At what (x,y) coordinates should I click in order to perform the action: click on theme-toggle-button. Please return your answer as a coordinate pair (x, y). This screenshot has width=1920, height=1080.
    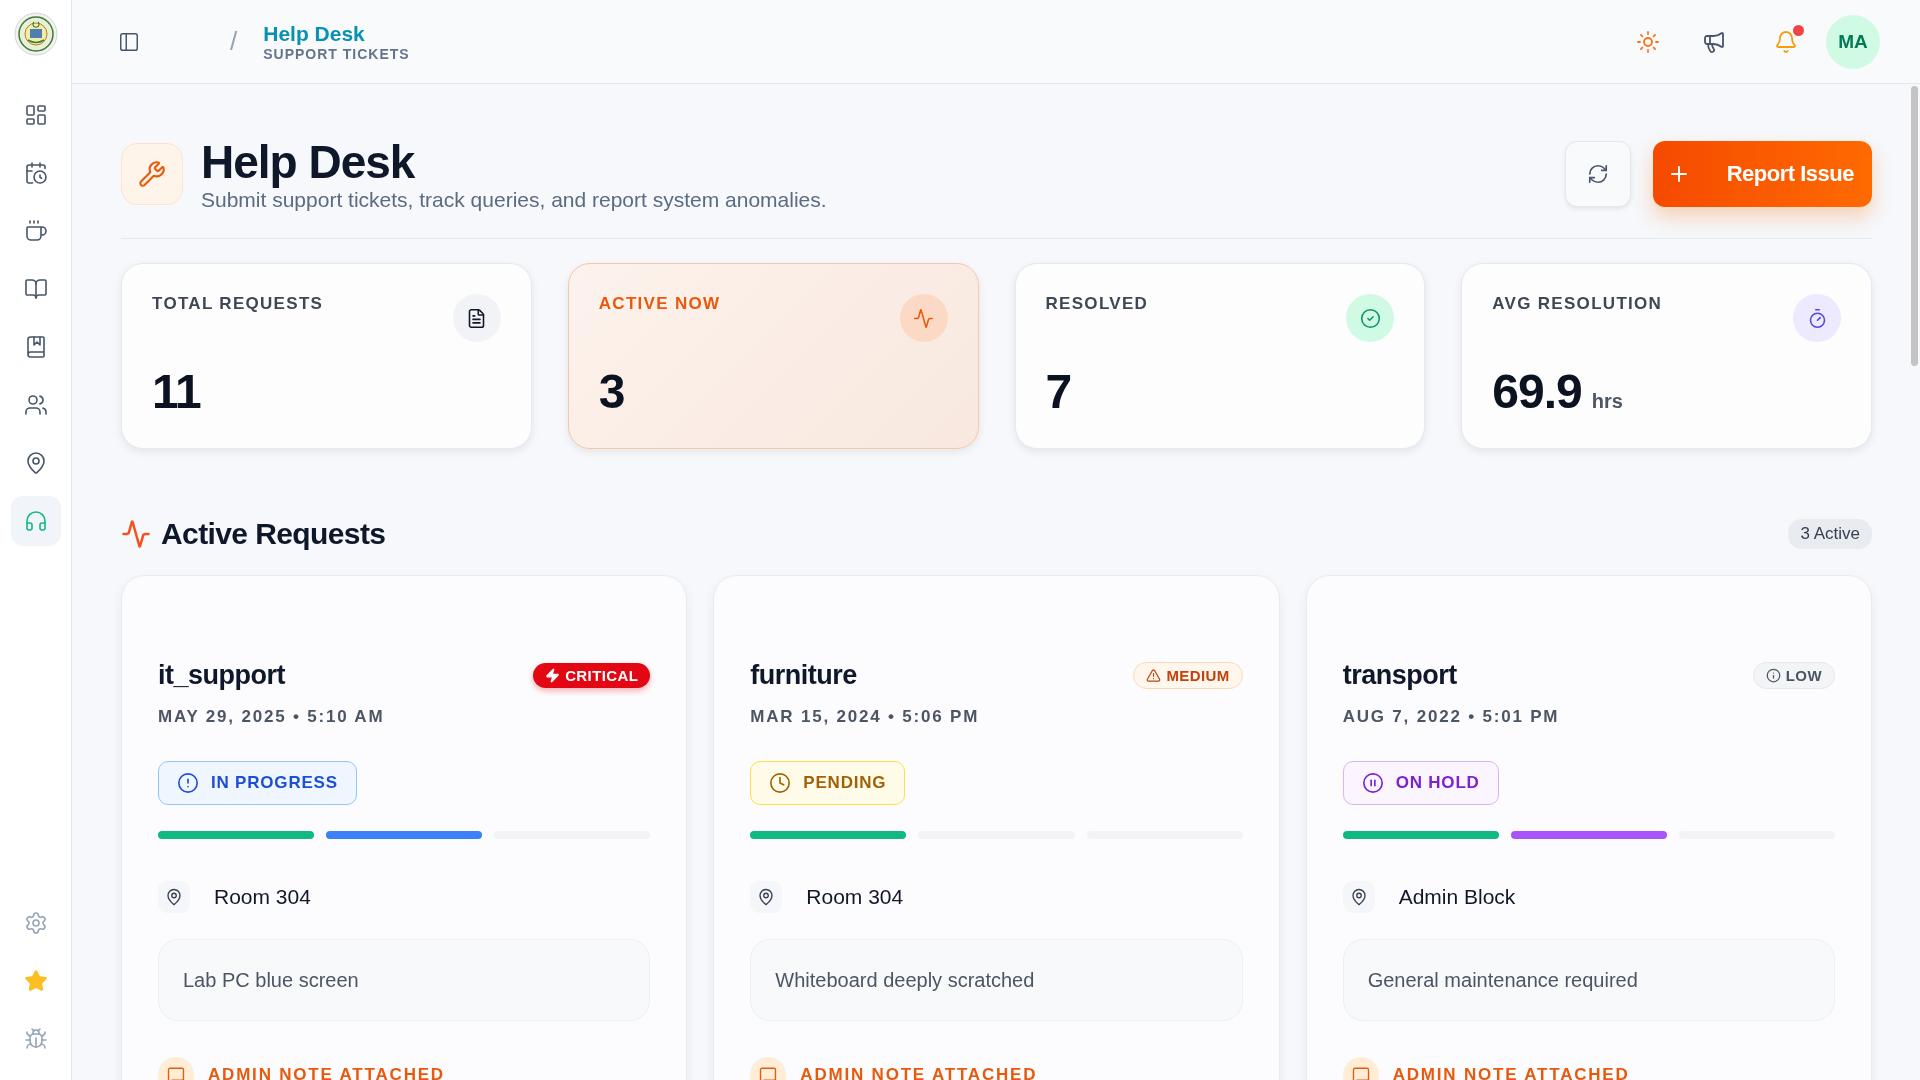
    Looking at the image, I should click on (1648, 41).